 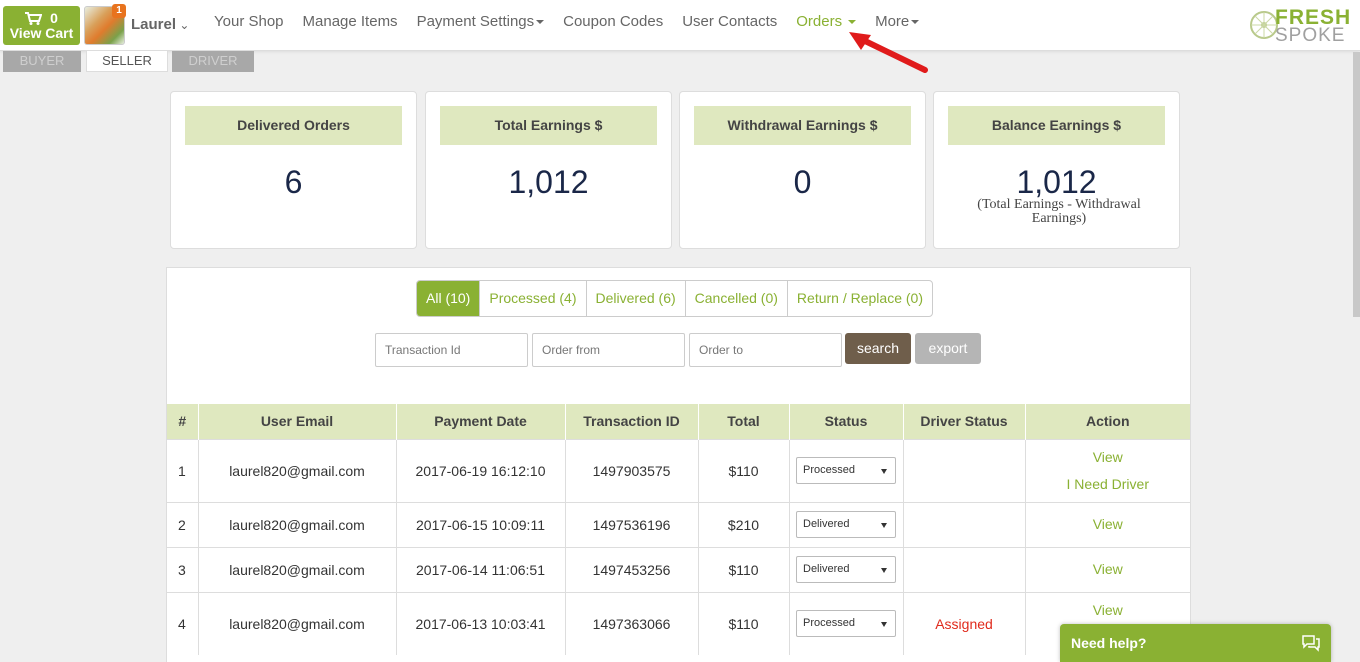 I want to click on user-menu: Laurel ⌄, so click(x=160, y=24).